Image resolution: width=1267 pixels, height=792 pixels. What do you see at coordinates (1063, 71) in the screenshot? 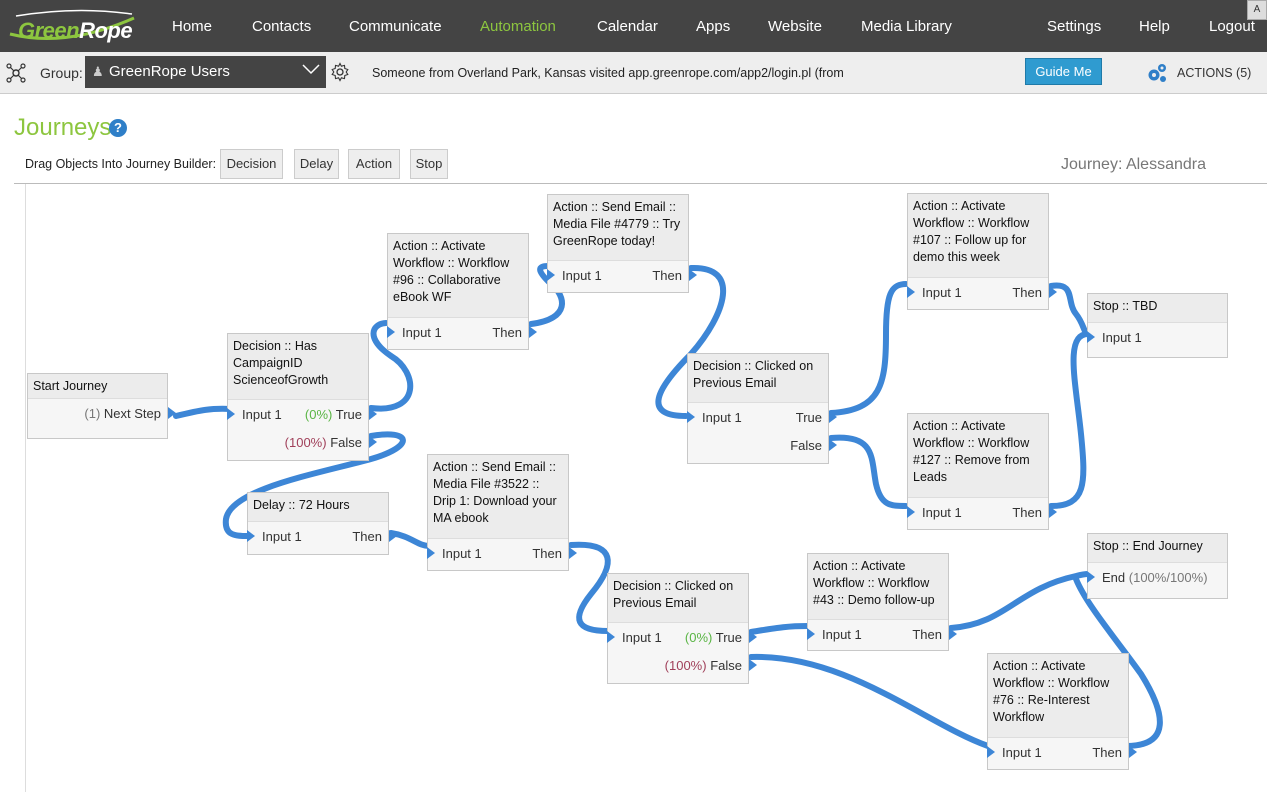
I see `guide-me-button: Guide Me` at bounding box center [1063, 71].